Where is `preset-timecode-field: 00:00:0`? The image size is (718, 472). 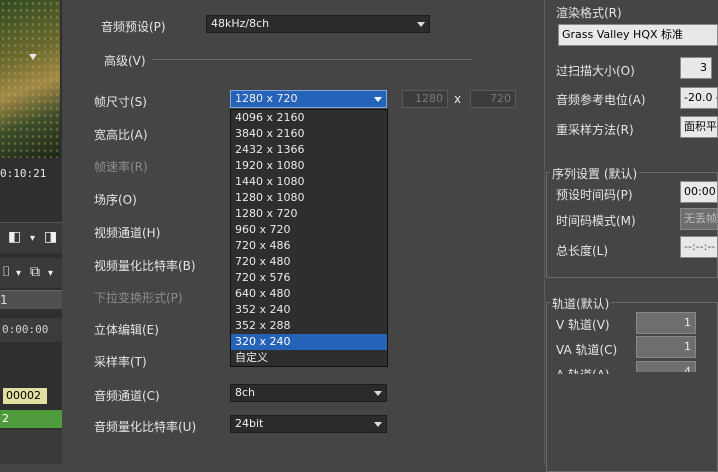
preset-timecode-field: 00:00:0 is located at coordinates (699, 192).